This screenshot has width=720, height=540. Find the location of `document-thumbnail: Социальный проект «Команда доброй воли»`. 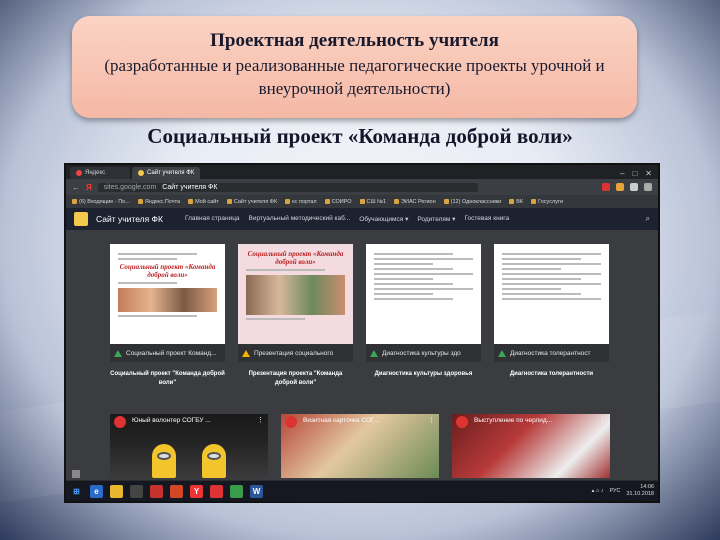

document-thumbnail: Социальный проект «Команда доброй воли» is located at coordinates (167, 294).